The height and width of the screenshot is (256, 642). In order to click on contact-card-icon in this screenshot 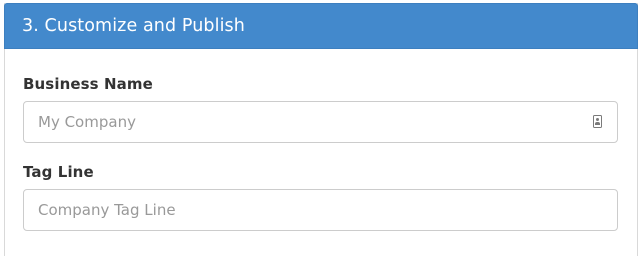, I will do `click(597, 121)`.